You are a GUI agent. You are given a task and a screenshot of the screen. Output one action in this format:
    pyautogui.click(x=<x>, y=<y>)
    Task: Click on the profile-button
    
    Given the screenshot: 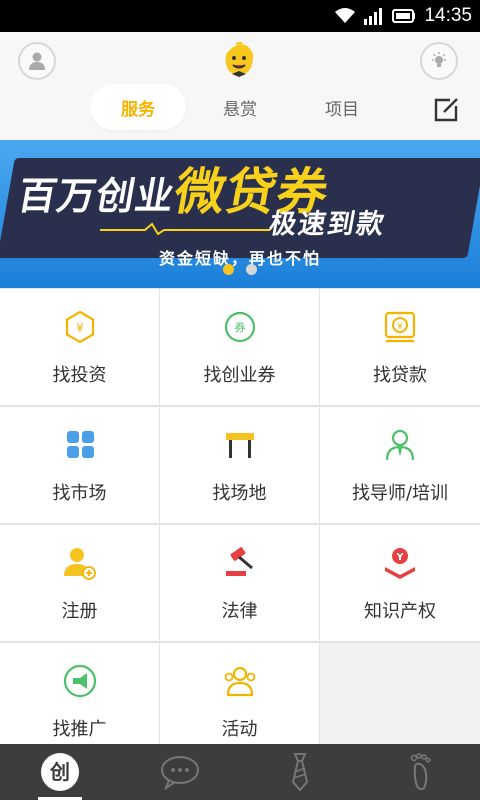 What is the action you would take?
    pyautogui.click(x=37, y=61)
    